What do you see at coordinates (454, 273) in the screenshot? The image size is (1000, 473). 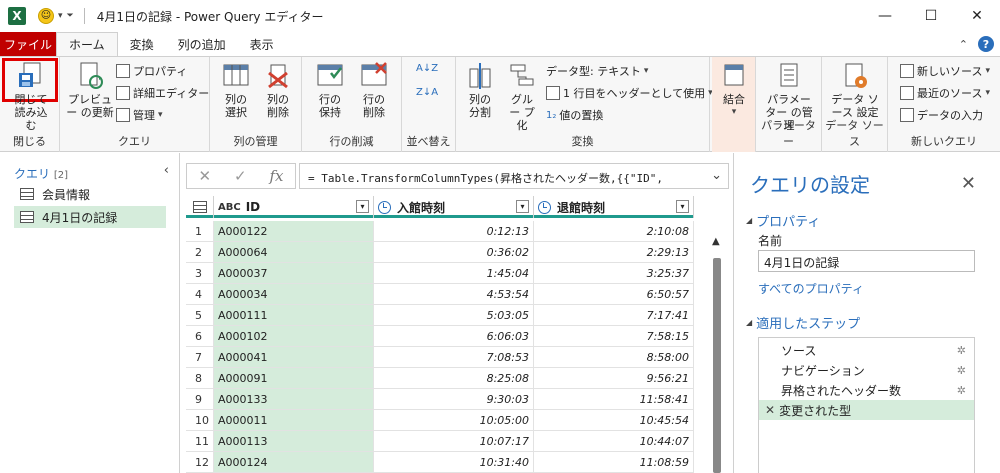 I see `cell-entry-time: 1:45:04` at bounding box center [454, 273].